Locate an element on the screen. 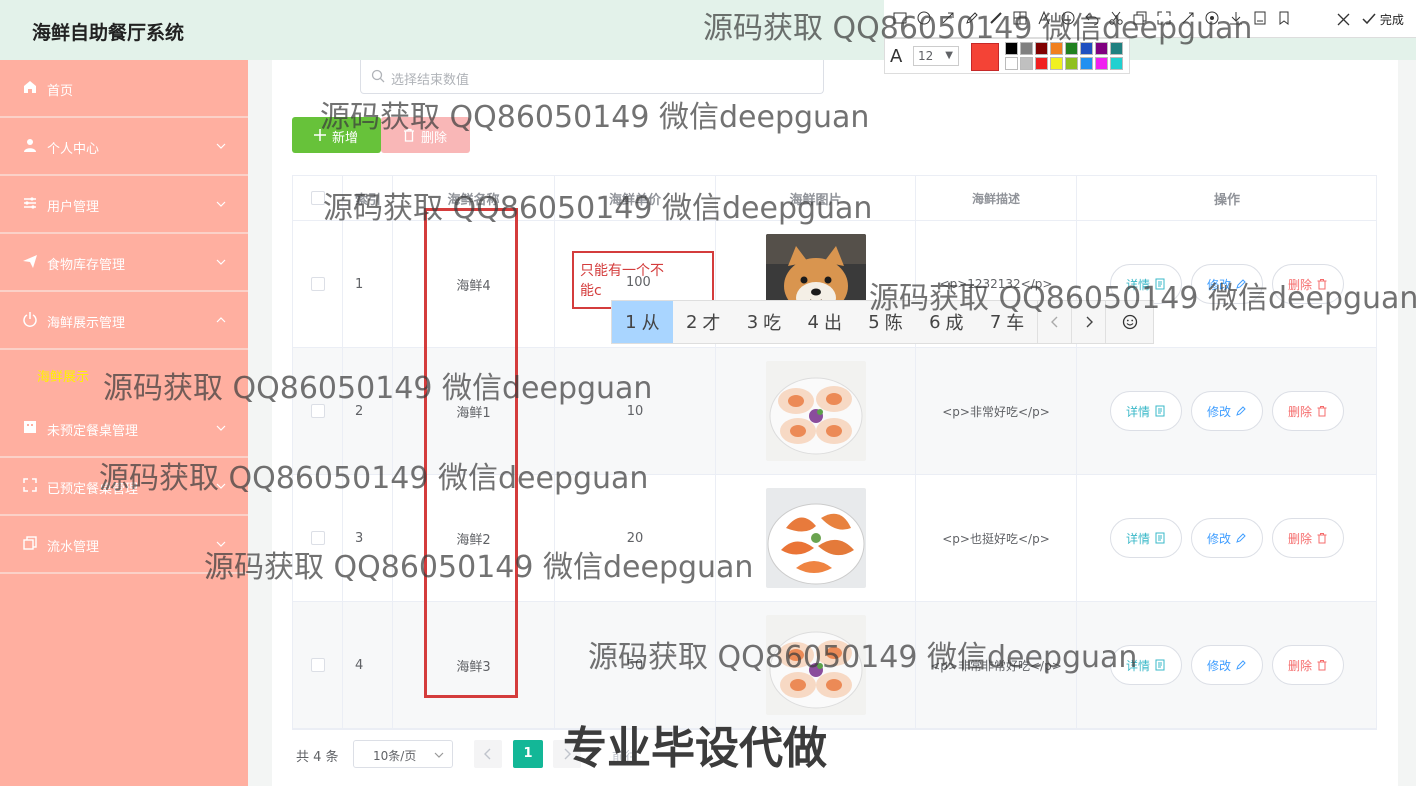  marker-tool-icon is located at coordinates (996, 18).